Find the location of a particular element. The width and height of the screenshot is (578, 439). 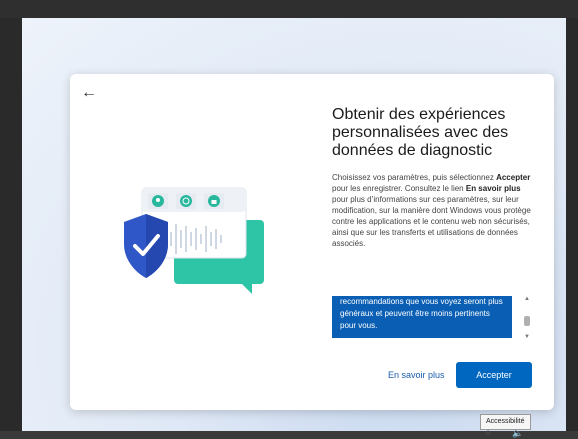

window-left-border is located at coordinates (11, 224).